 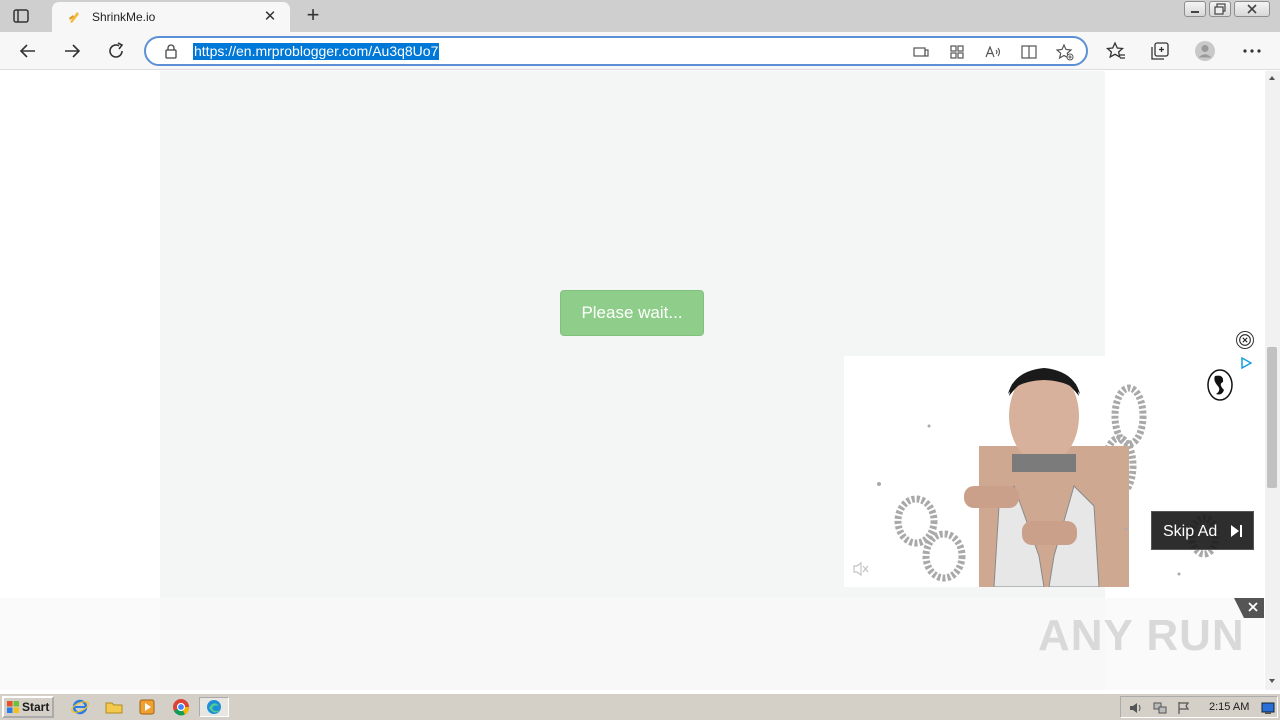 I want to click on app-available-icon, so click(x=921, y=52).